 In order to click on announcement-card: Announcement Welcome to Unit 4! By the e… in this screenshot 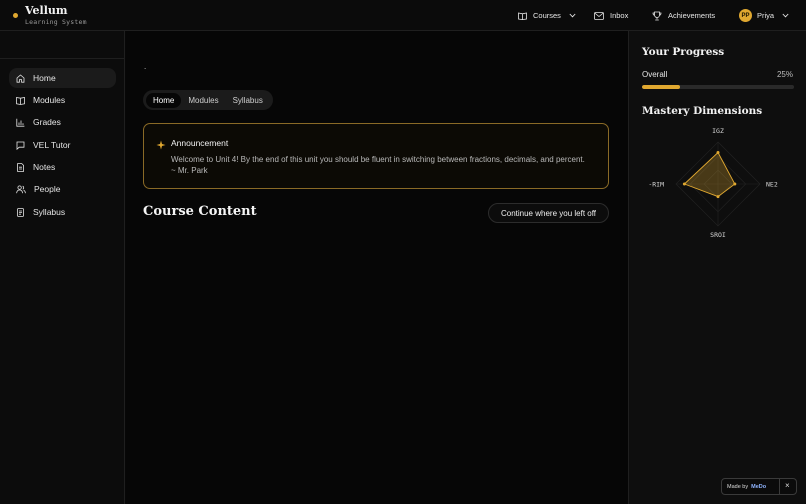, I will do `click(376, 156)`.